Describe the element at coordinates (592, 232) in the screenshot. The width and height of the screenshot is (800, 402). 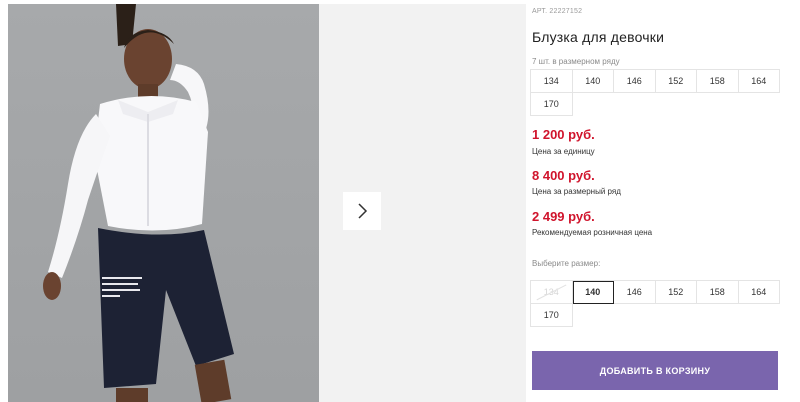
I see `retail-price-label: Рекомендуемая розничная цена` at that location.